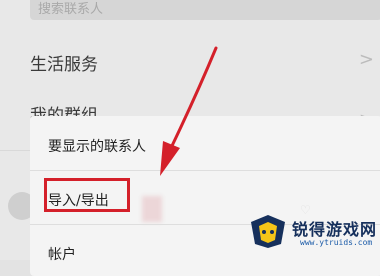 This screenshot has width=380, height=276. What do you see at coordinates (335, 229) in the screenshot?
I see `watermark-title: 锐得游戏网` at bounding box center [335, 229].